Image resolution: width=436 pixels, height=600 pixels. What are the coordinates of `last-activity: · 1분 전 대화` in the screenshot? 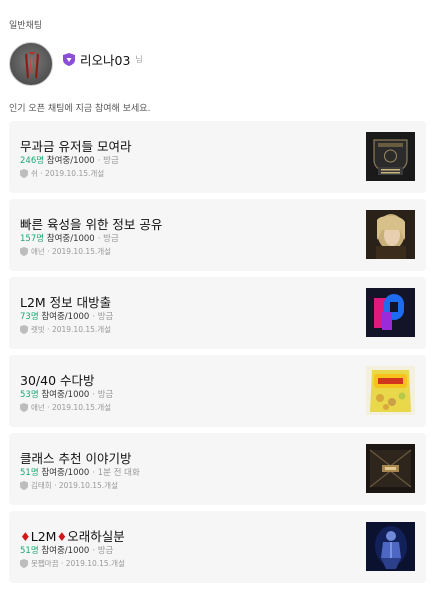 It's located at (116, 473).